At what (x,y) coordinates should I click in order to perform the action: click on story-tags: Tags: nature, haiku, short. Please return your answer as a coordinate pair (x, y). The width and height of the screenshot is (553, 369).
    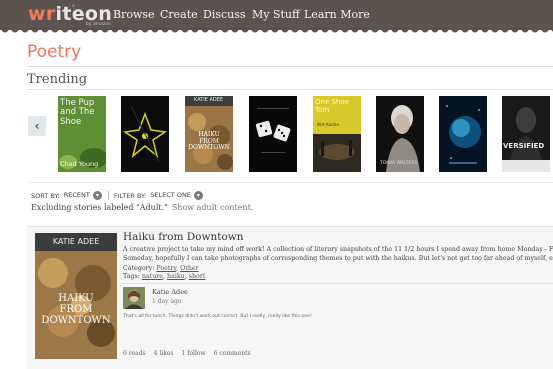
    Looking at the image, I should click on (164, 276).